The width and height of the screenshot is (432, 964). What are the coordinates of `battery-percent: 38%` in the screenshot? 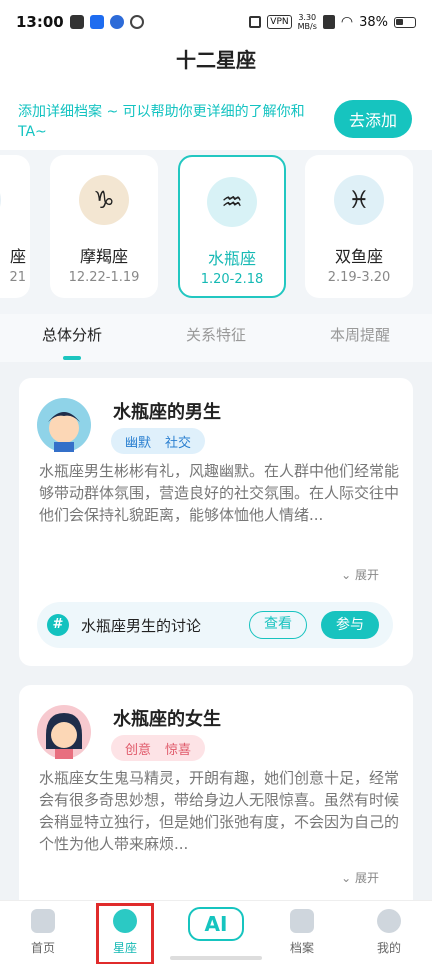 It's located at (373, 22).